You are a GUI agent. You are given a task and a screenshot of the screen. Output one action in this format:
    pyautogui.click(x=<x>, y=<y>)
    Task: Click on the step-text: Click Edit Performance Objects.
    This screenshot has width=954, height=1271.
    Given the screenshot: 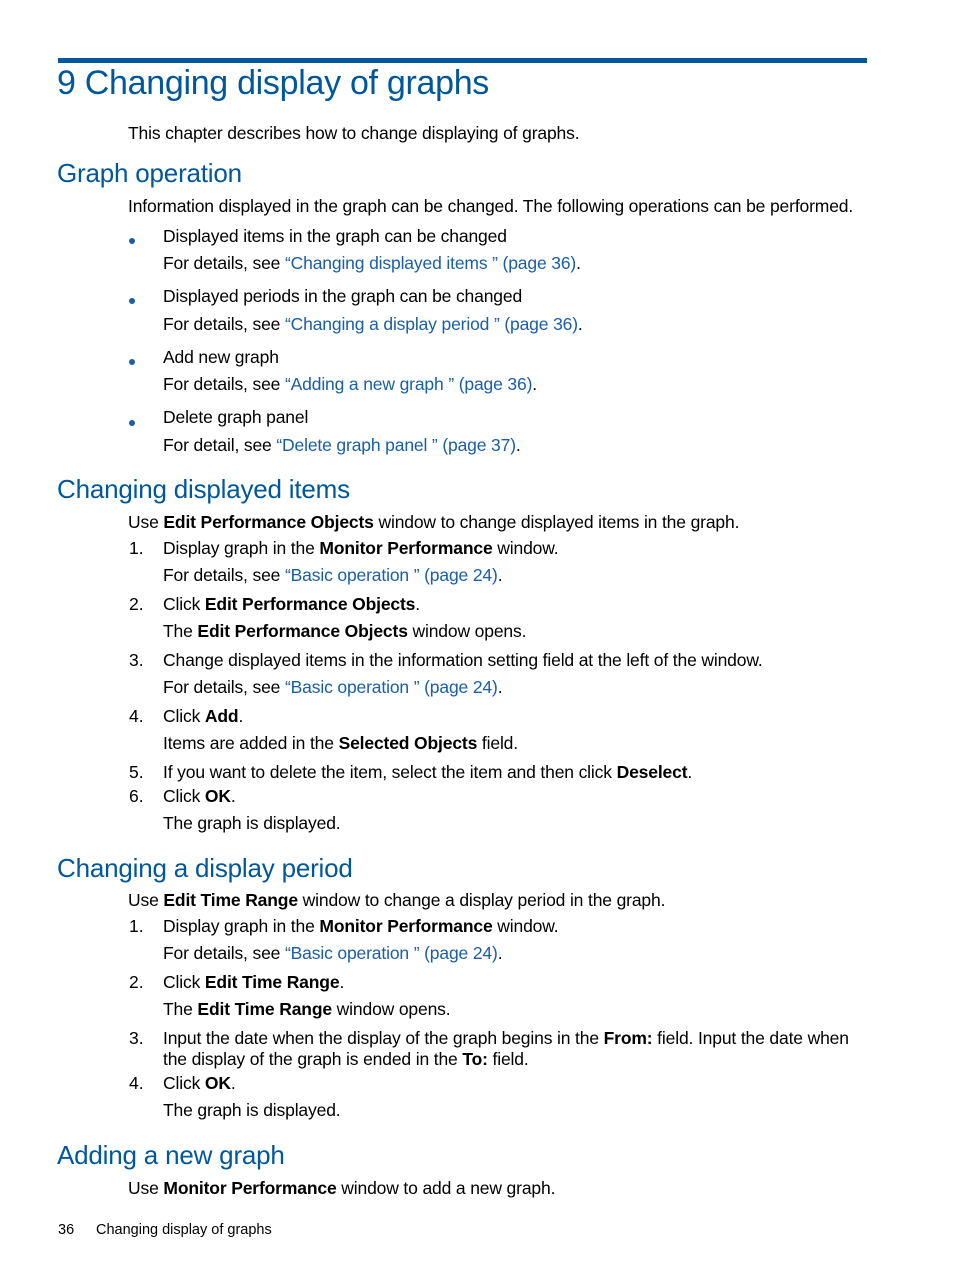 What is the action you would take?
    pyautogui.click(x=291, y=604)
    